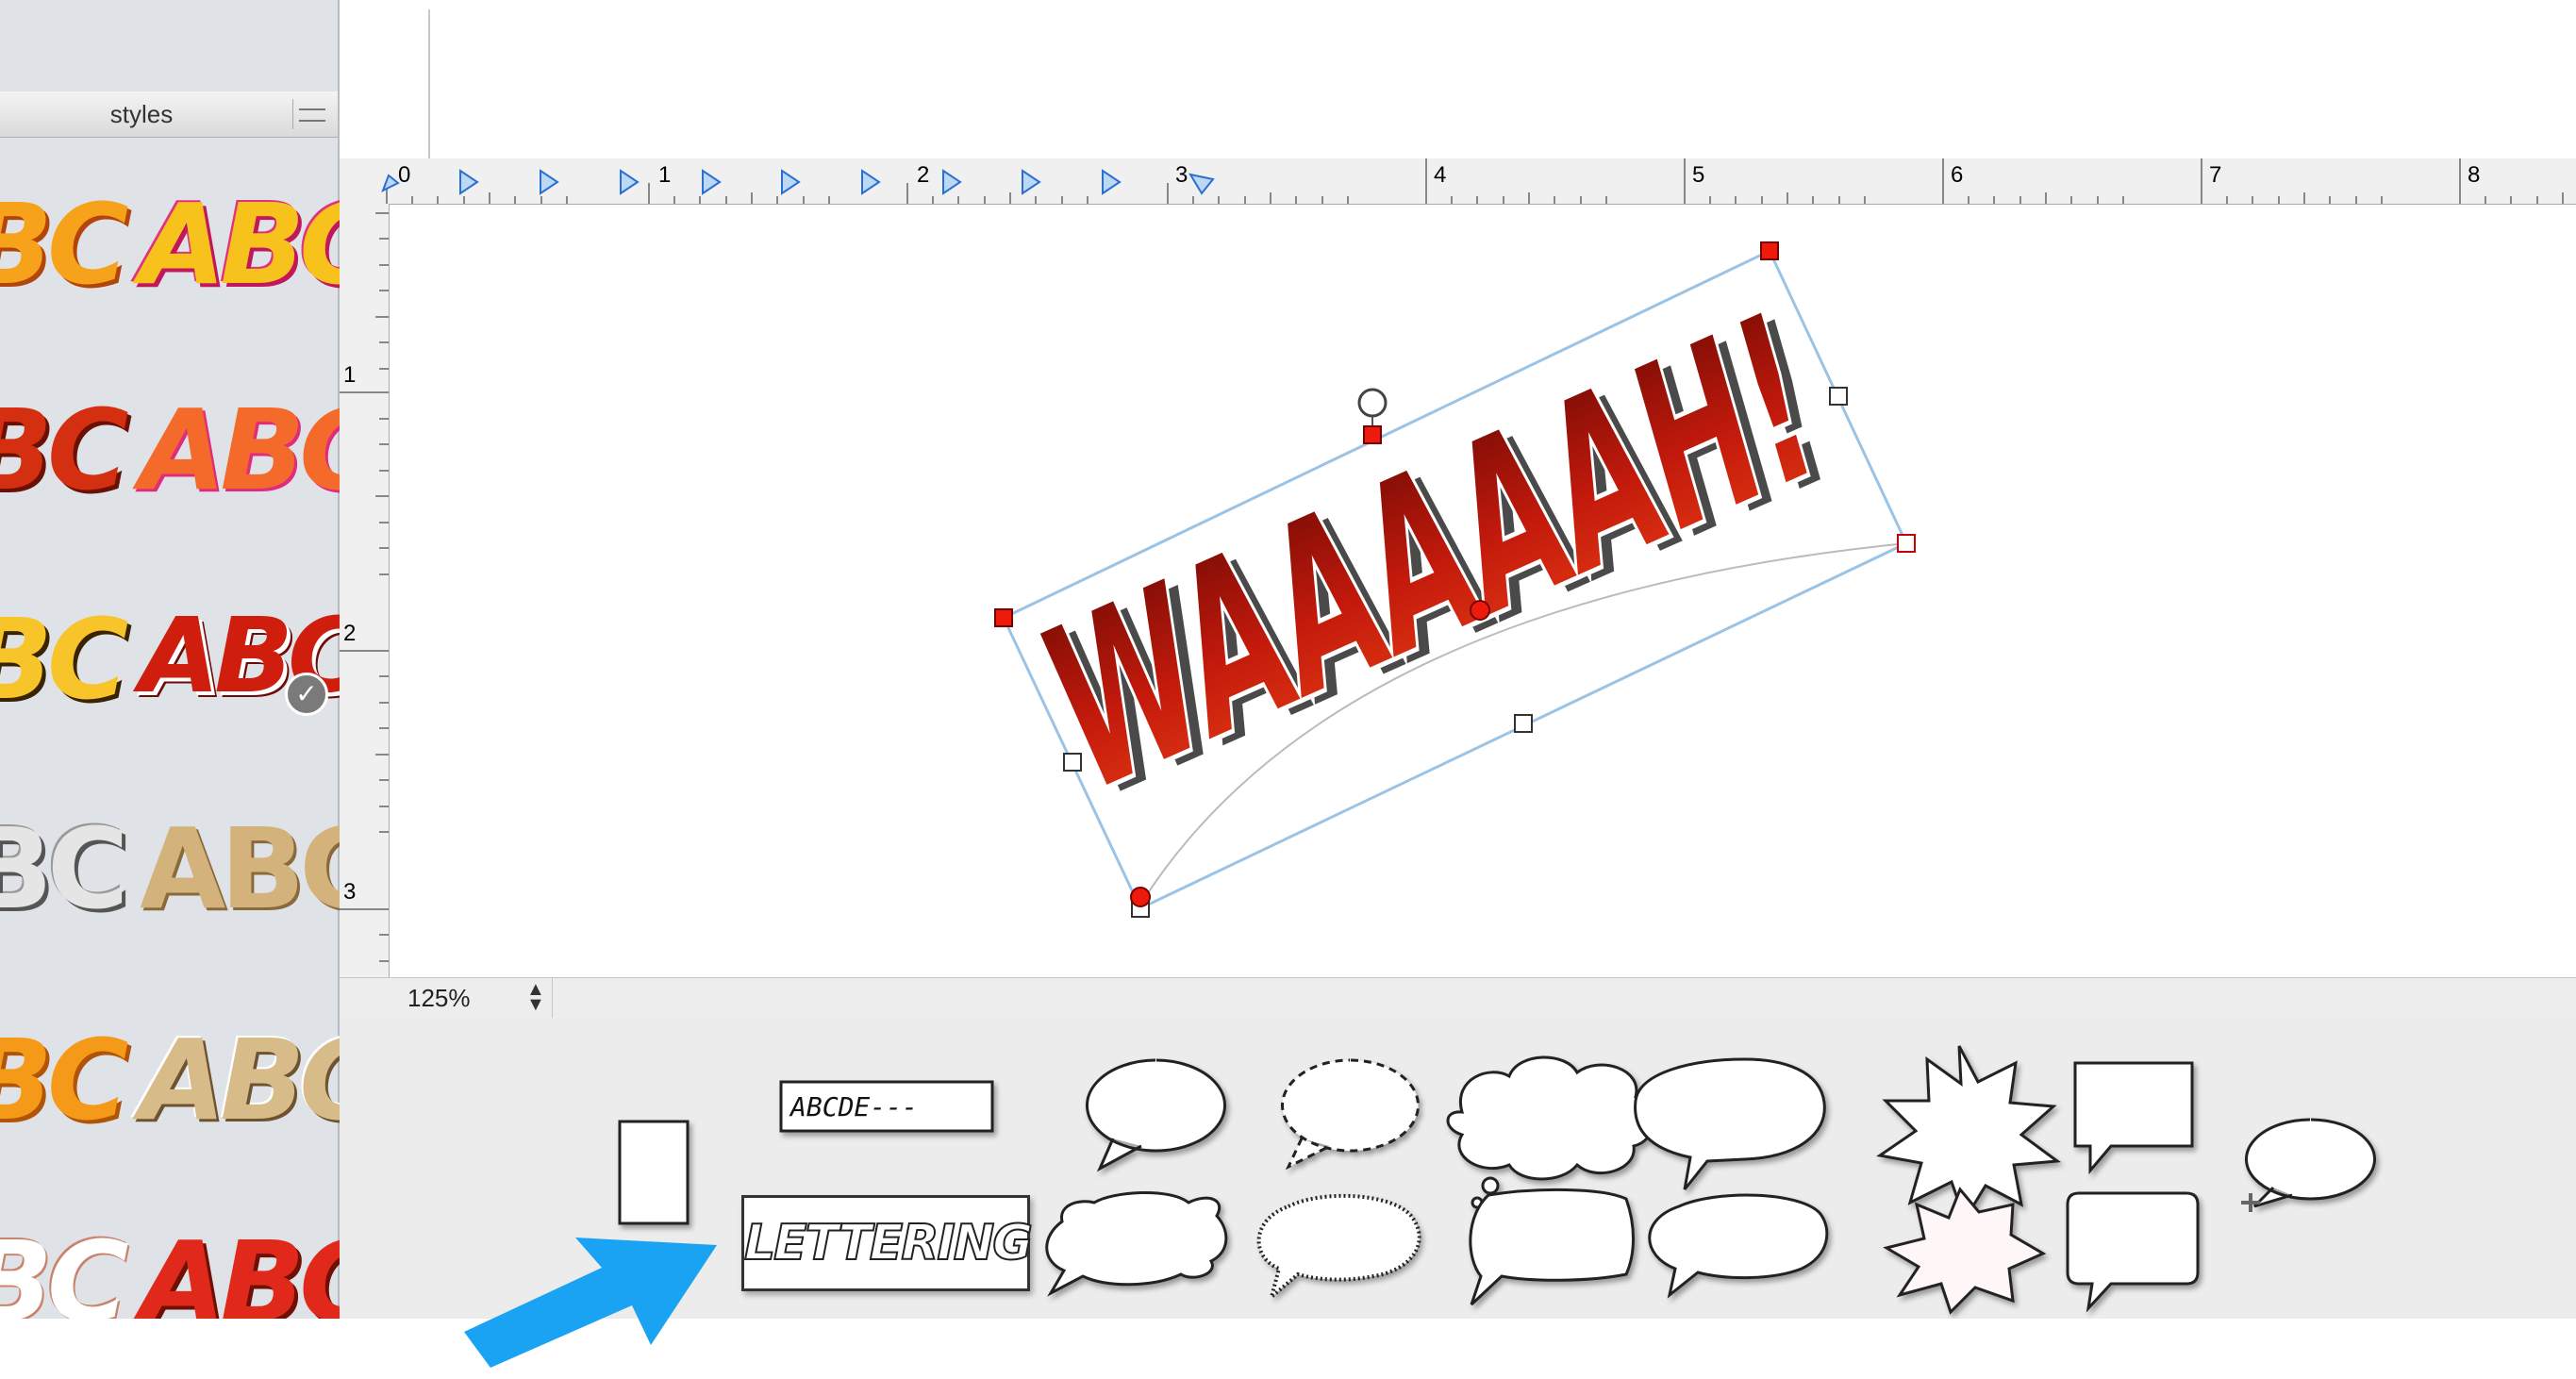 This screenshot has width=2576, height=1379. Describe the element at coordinates (654, 1172) in the screenshot. I see `panel-shape` at that location.